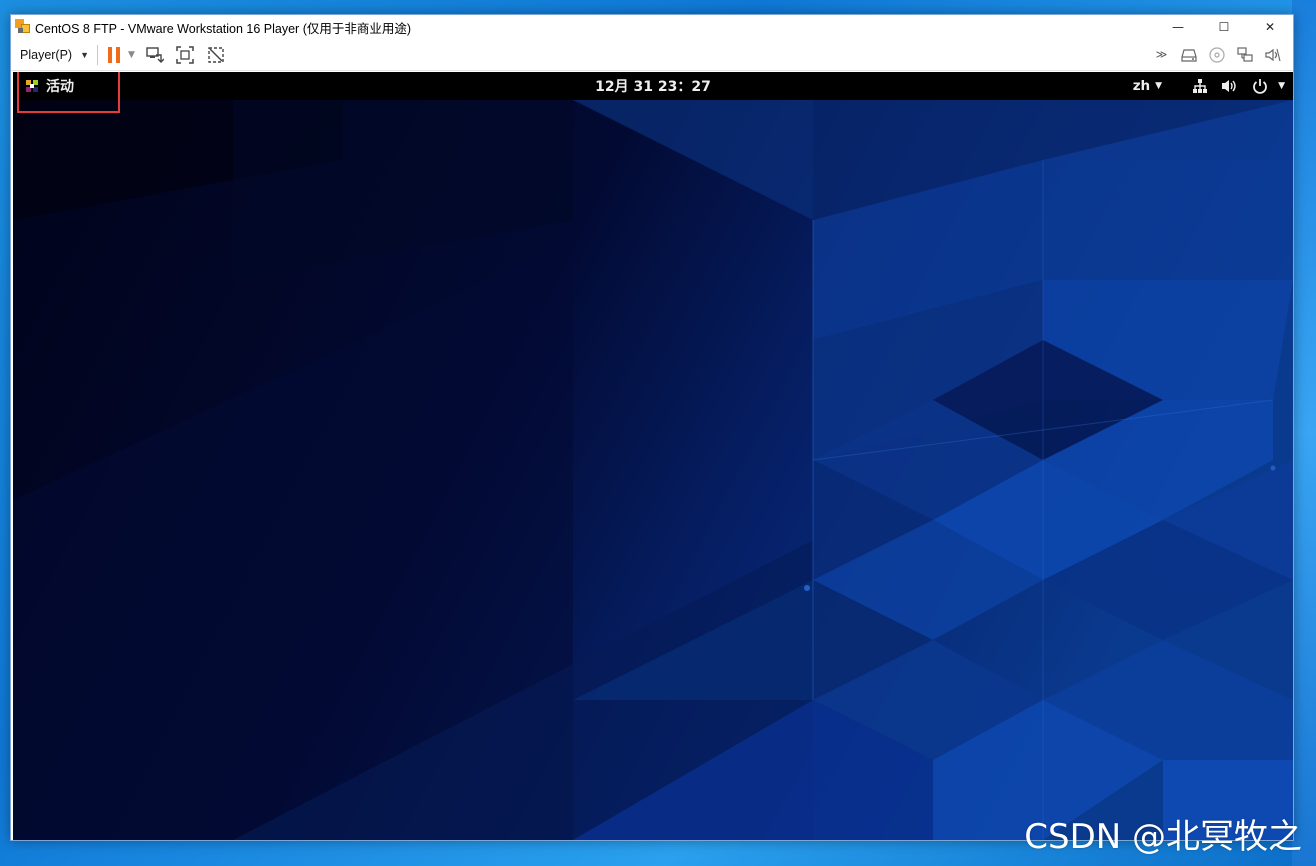 This screenshot has width=1316, height=866. I want to click on window-controls: — ☐ ✕, so click(1224, 27).